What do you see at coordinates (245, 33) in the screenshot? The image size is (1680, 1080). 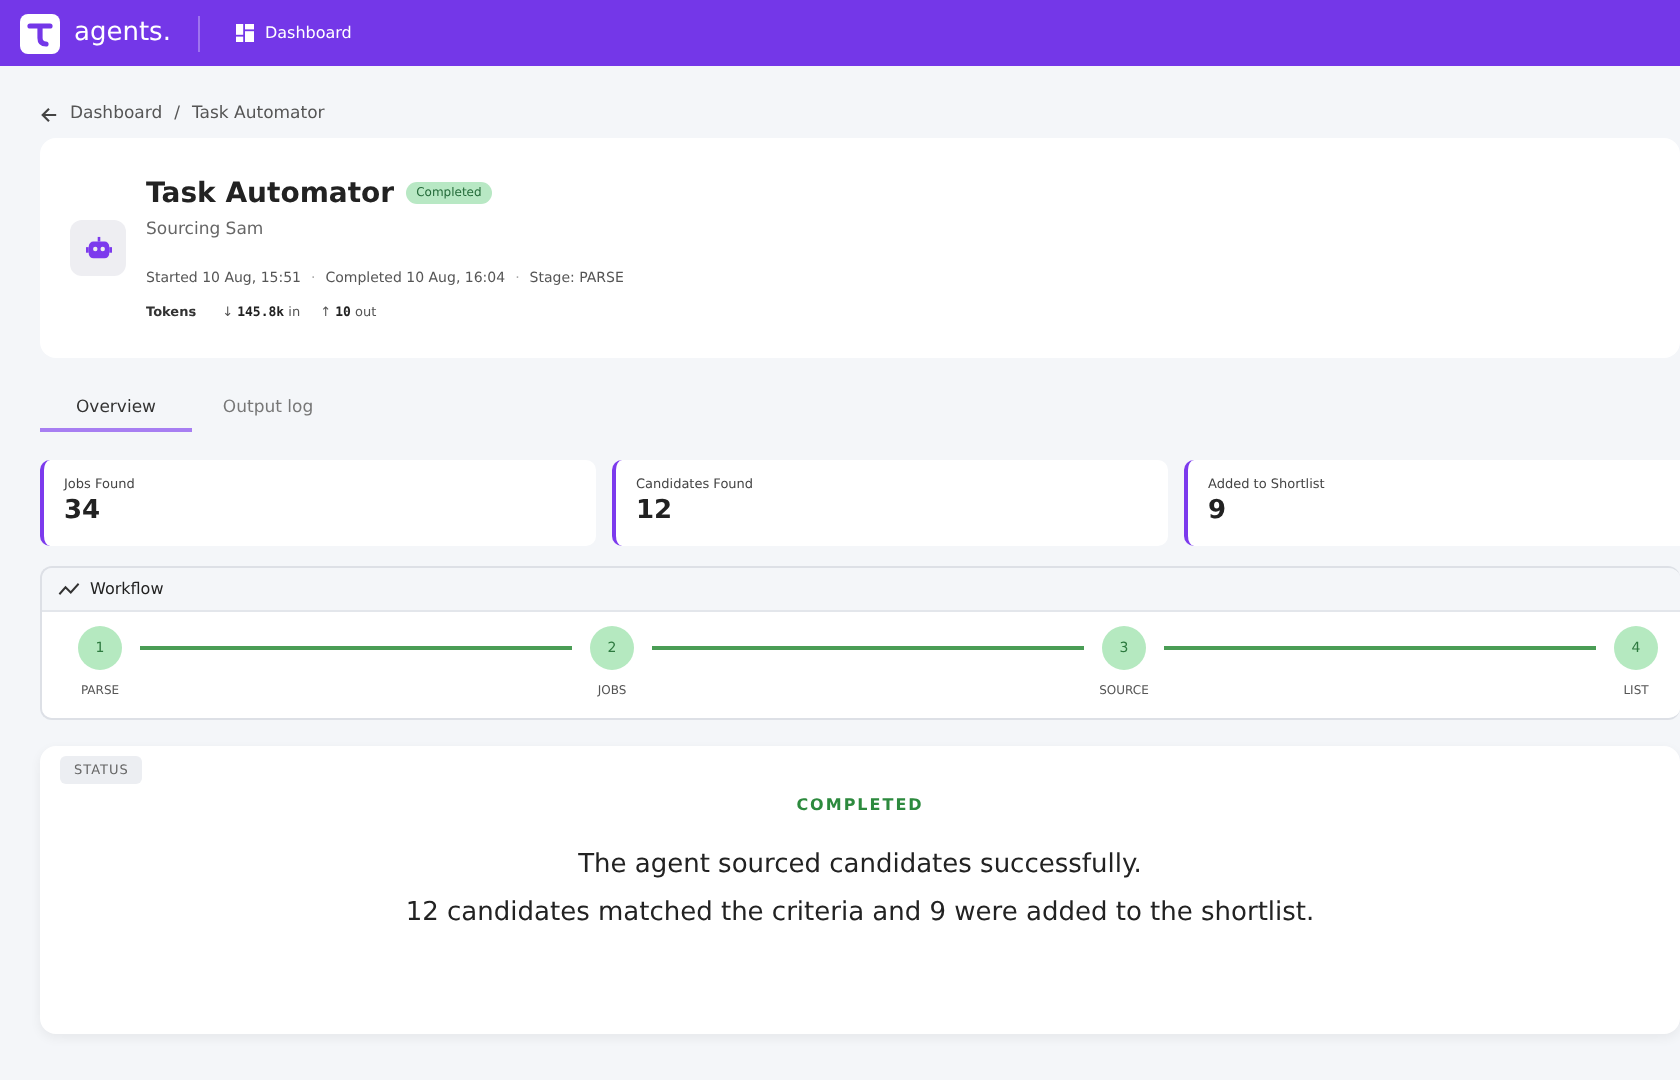 I see `dashboard-icon` at bounding box center [245, 33].